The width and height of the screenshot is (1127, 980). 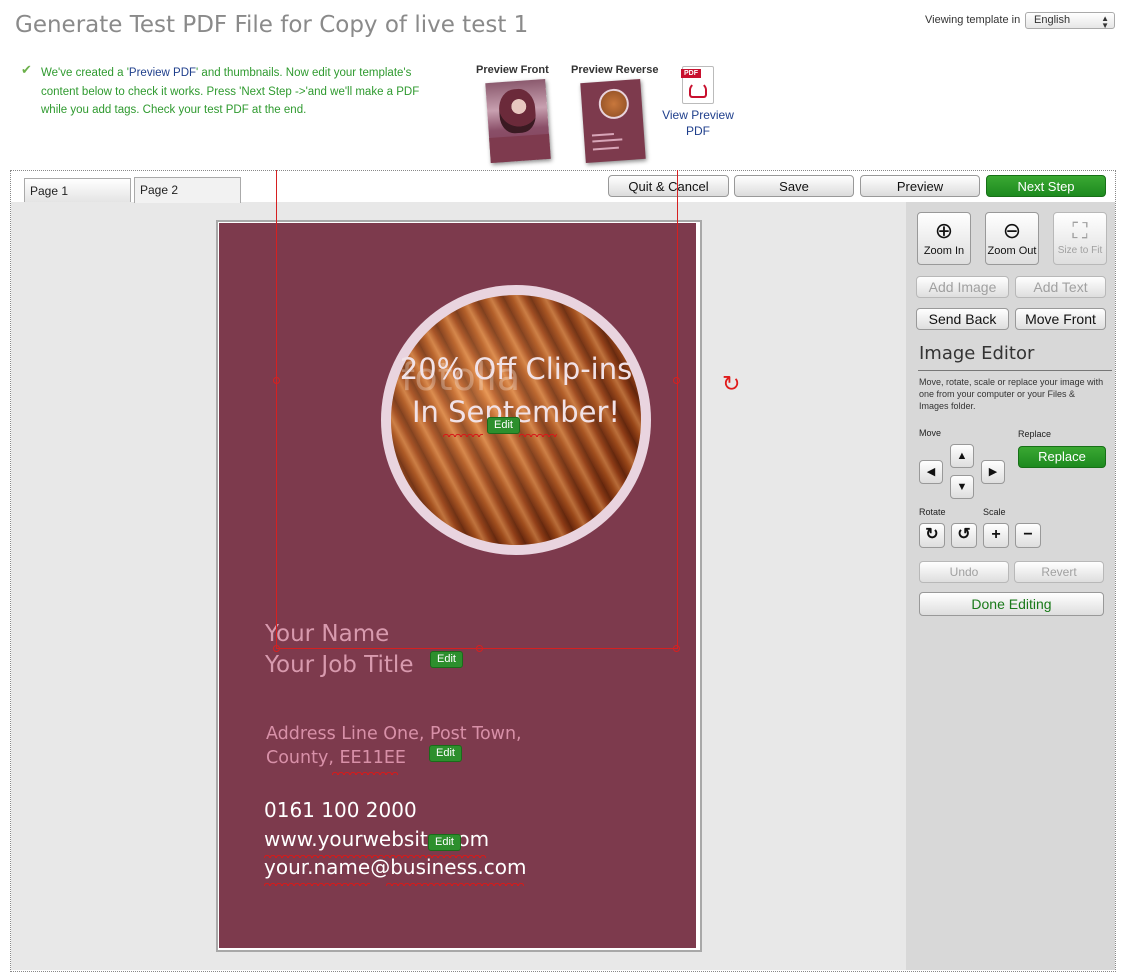 What do you see at coordinates (1080, 230) in the screenshot?
I see `size-to-fit-icon: ⛶` at bounding box center [1080, 230].